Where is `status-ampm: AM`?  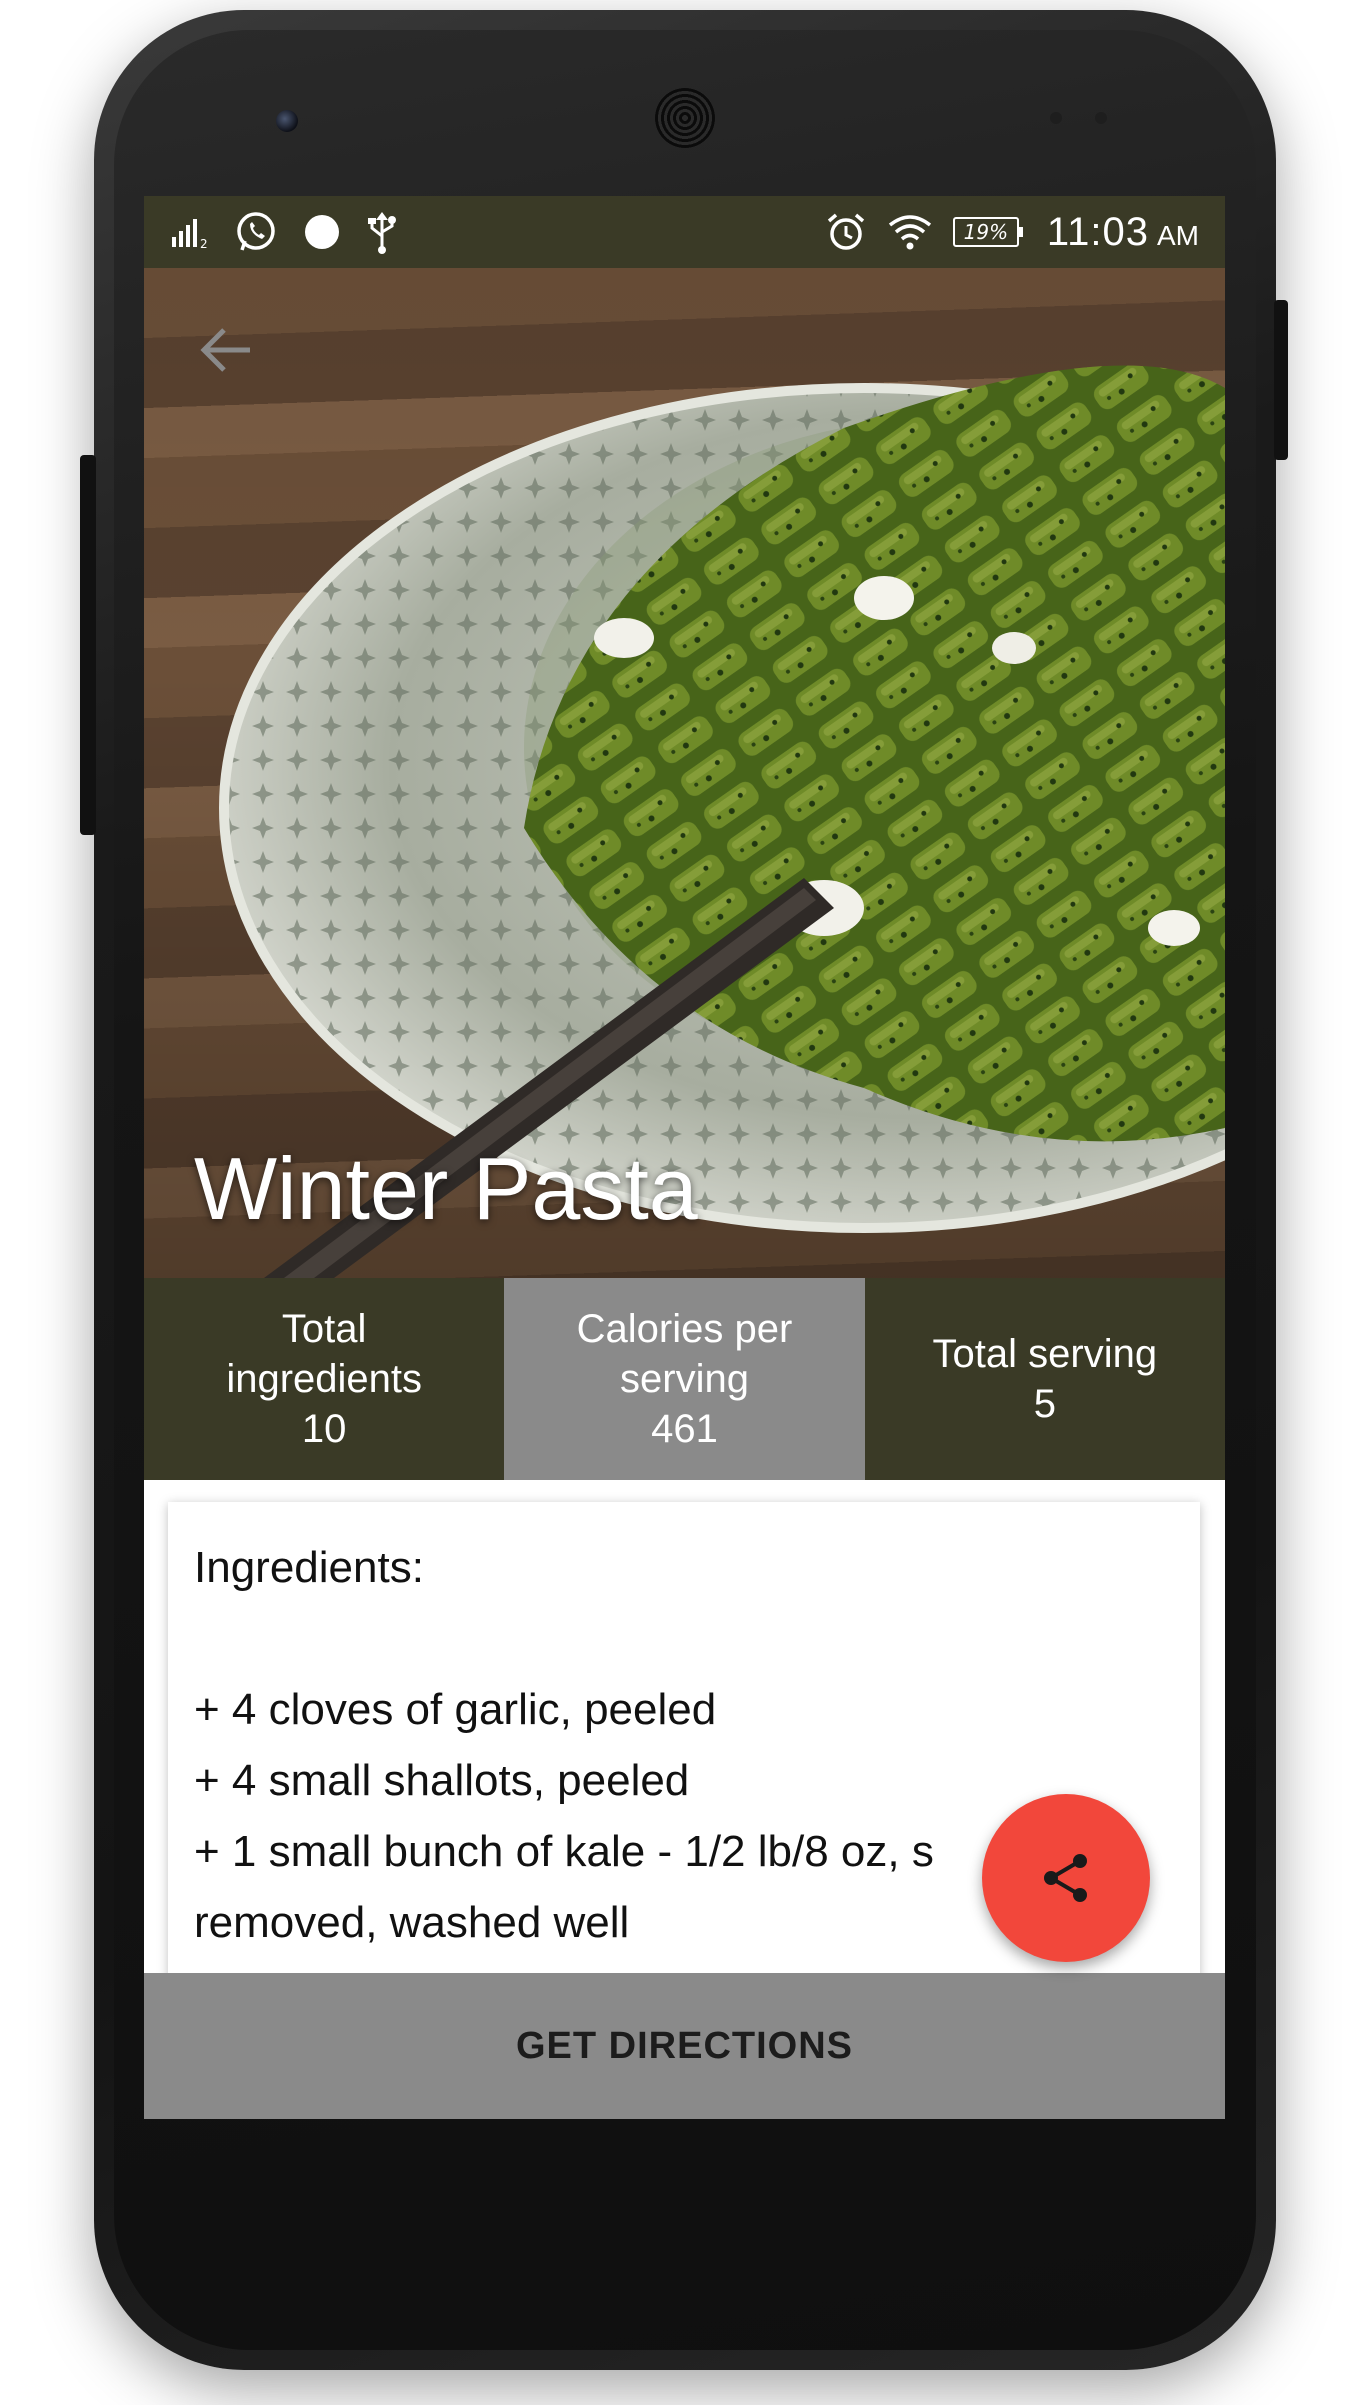 status-ampm: AM is located at coordinates (1178, 235).